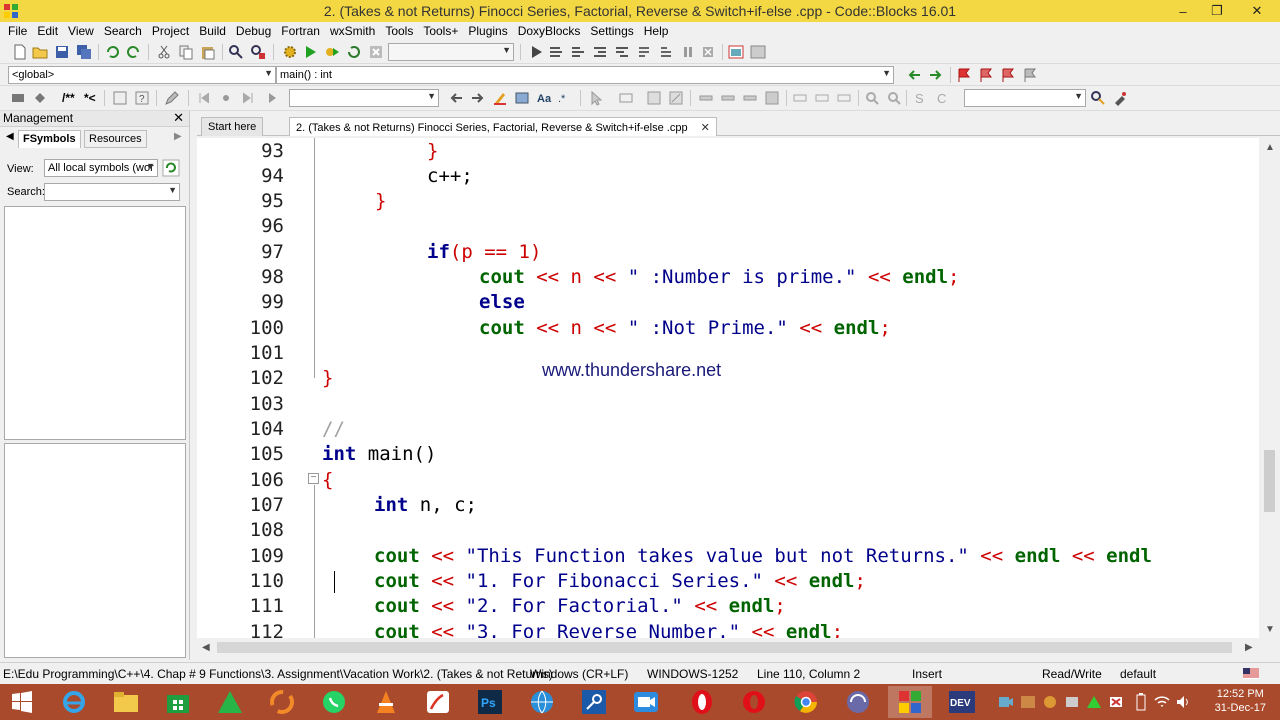  I want to click on menu-plugins: Plugins, so click(487, 31).